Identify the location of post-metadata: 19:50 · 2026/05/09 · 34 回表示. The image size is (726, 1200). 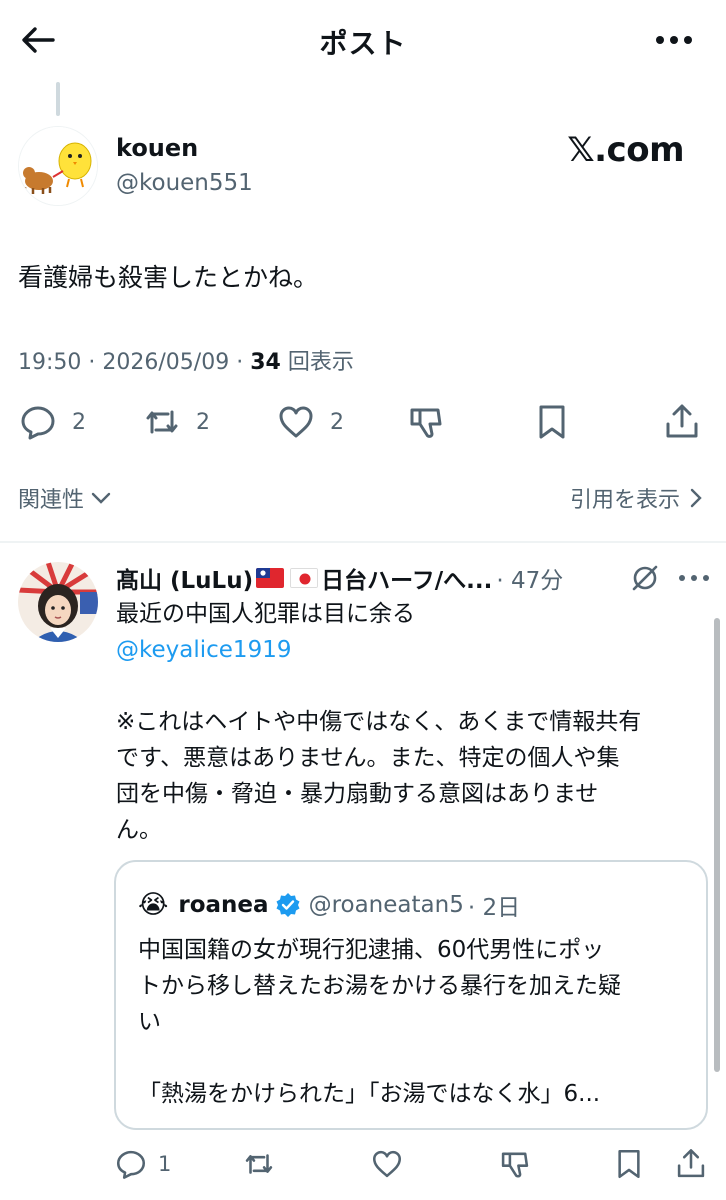
(186, 362).